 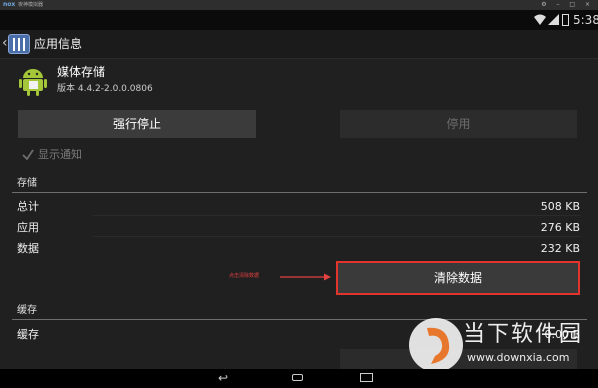 I want to click on recent-apps-icon, so click(x=366, y=377).